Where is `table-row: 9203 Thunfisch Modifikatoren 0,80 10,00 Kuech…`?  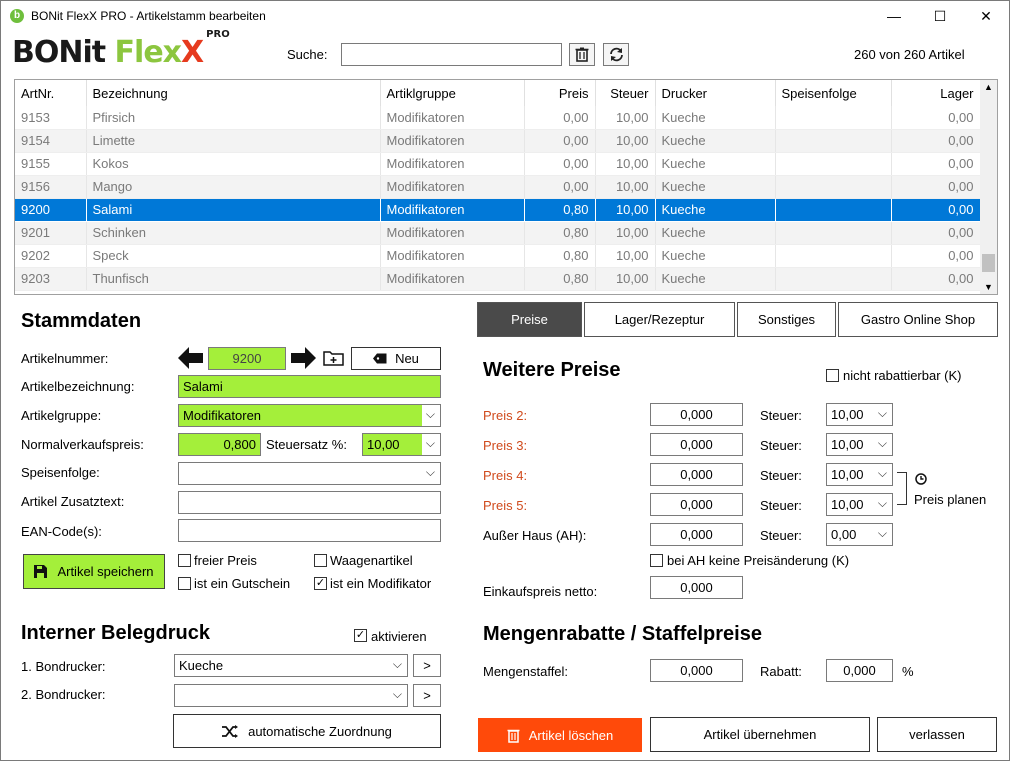
table-row: 9203 Thunfisch Modifikatoren 0,80 10,00 Kuech… is located at coordinates (498, 279).